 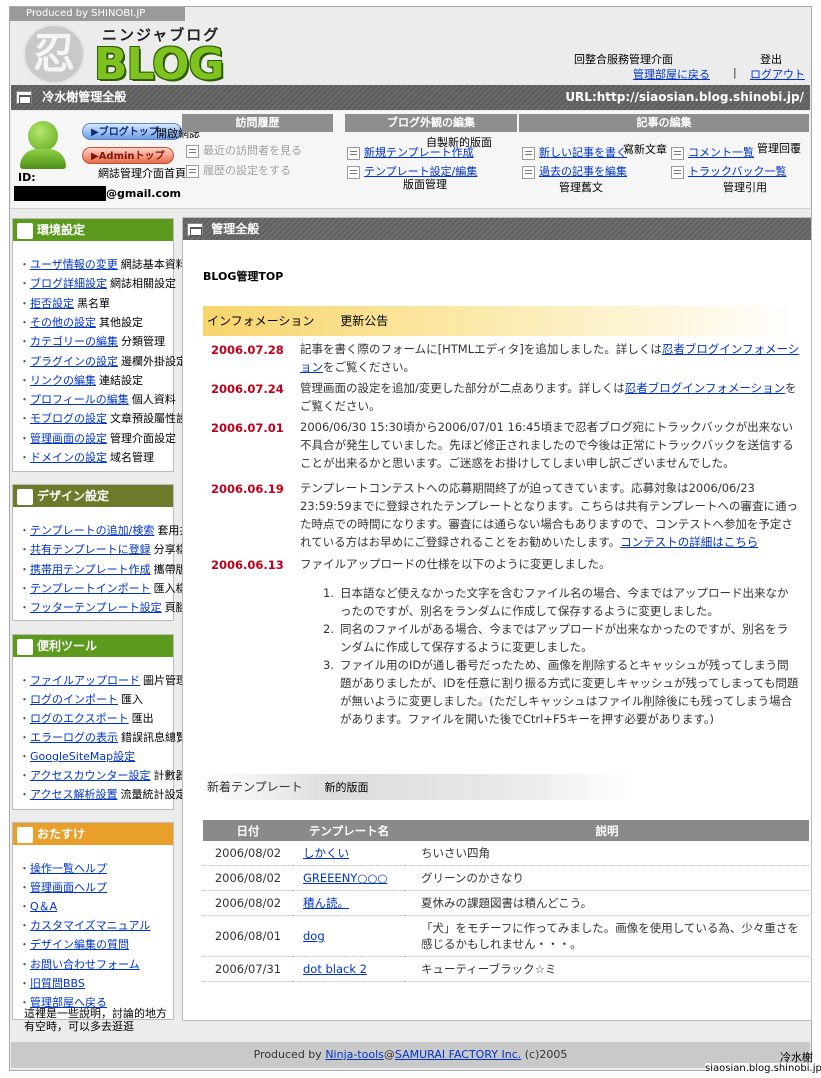 I want to click on recent-visitors-link: 最近の訪問者を見る, so click(x=244, y=150).